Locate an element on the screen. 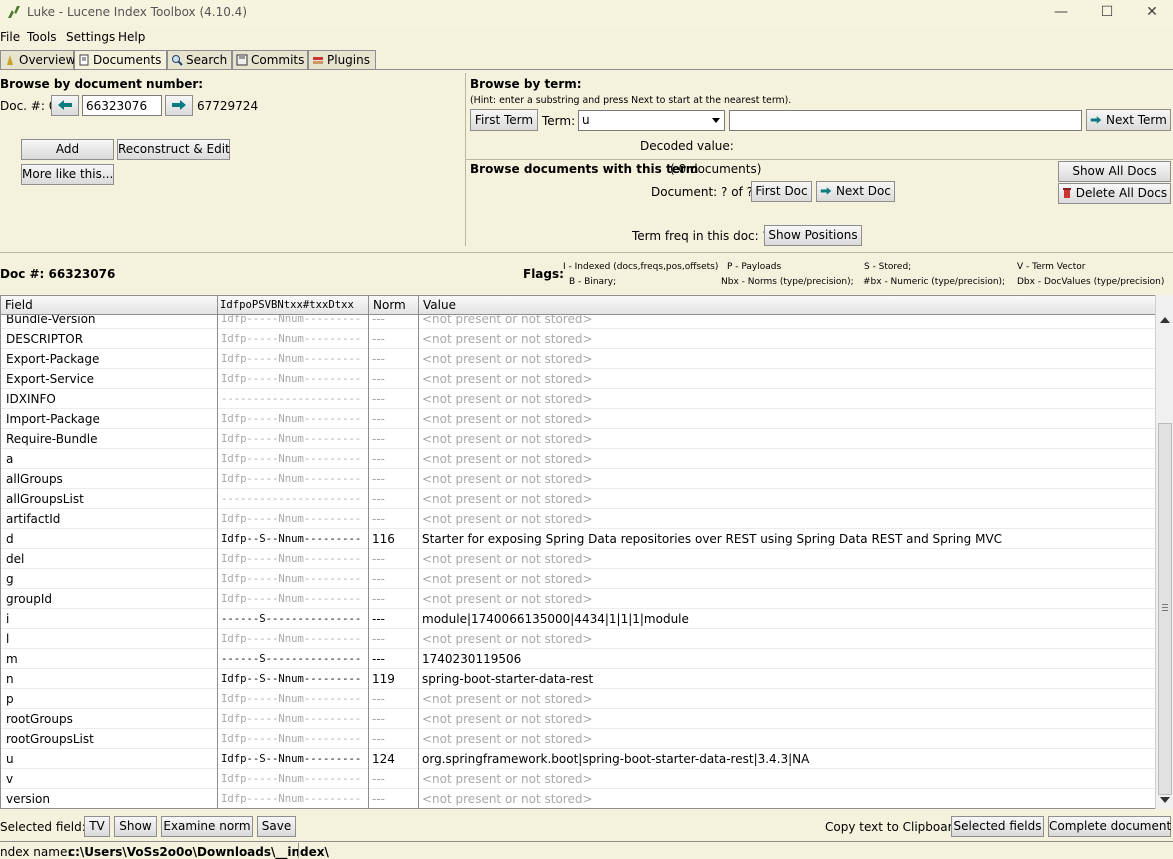 The image size is (1173, 859). field-flags-cell: Idfp-----Nnum--------- is located at coordinates (291, 439).